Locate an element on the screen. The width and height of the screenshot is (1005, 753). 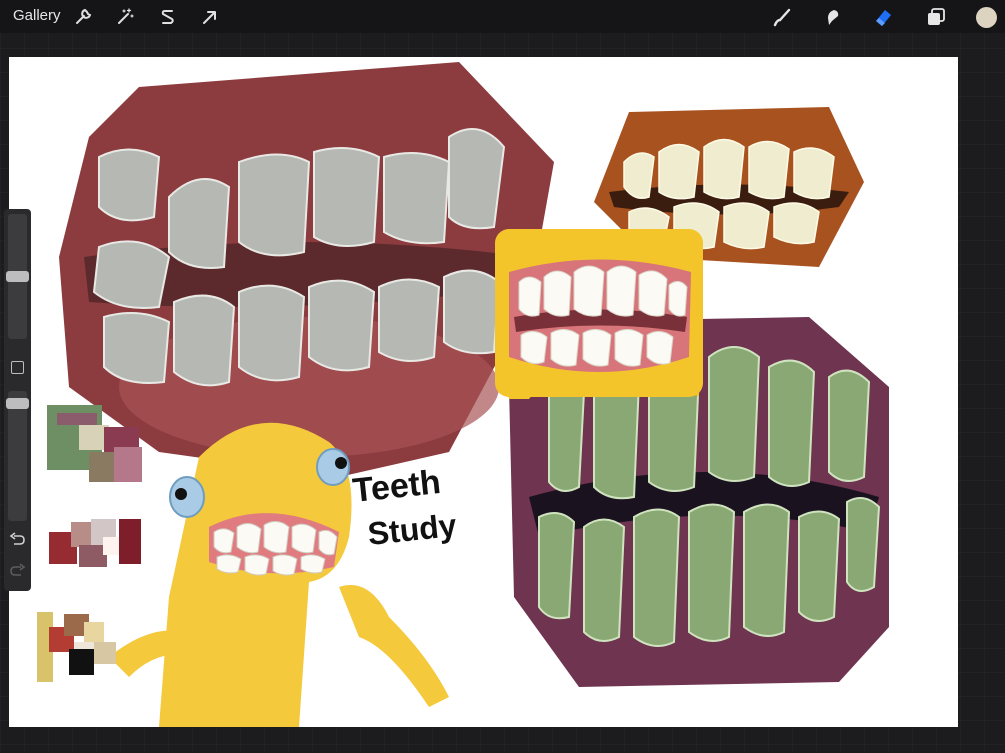
wrench-icon is located at coordinates (83, 17).